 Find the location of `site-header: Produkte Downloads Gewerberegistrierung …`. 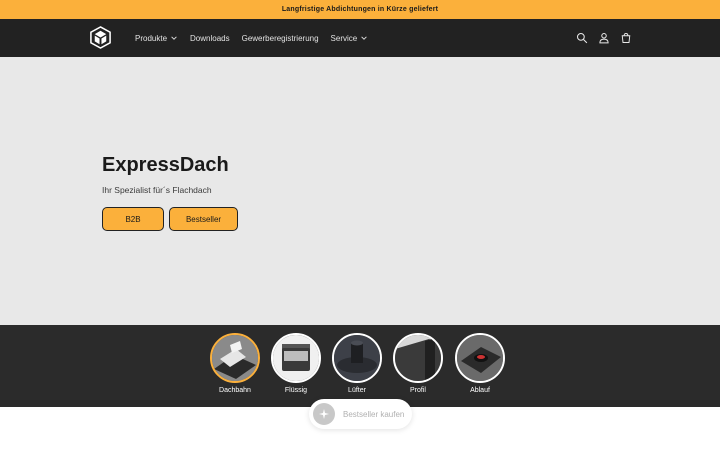

site-header: Produkte Downloads Gewerberegistrierung … is located at coordinates (360, 38).